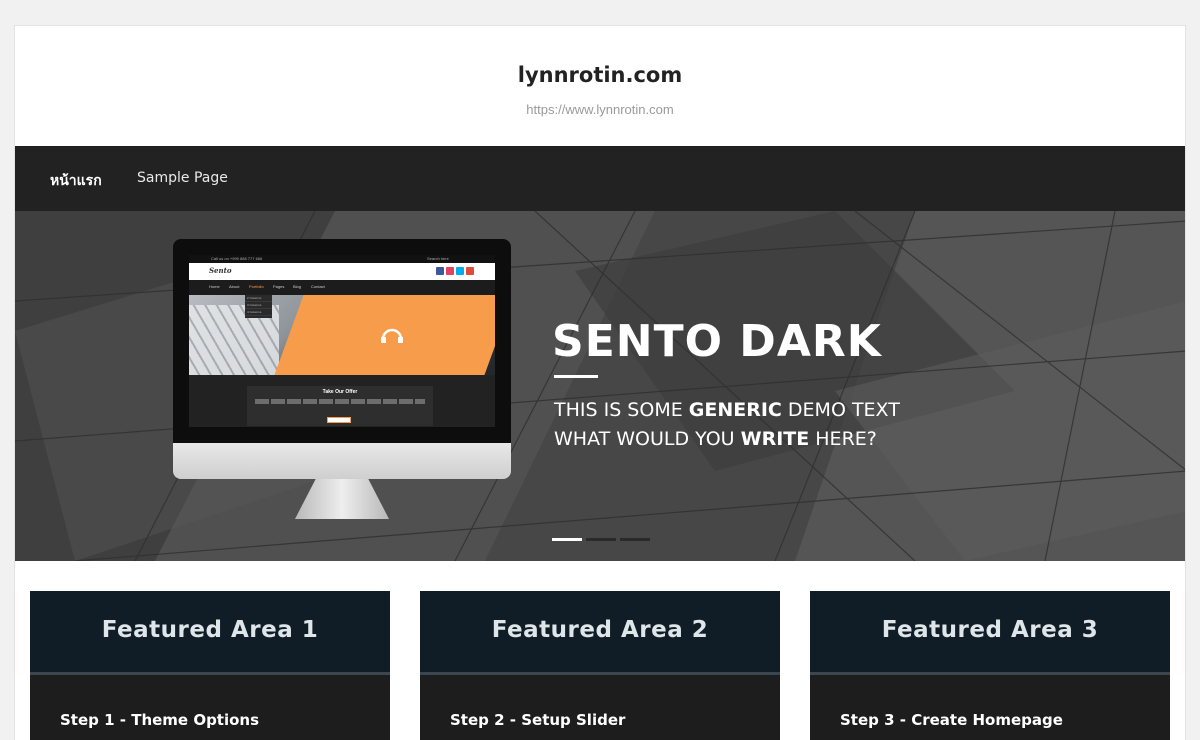 This screenshot has width=1200, height=740. What do you see at coordinates (600, 665) in the screenshot?
I see `featured-area-2: Featured Area 2 Step 2 - Setup Slider` at bounding box center [600, 665].